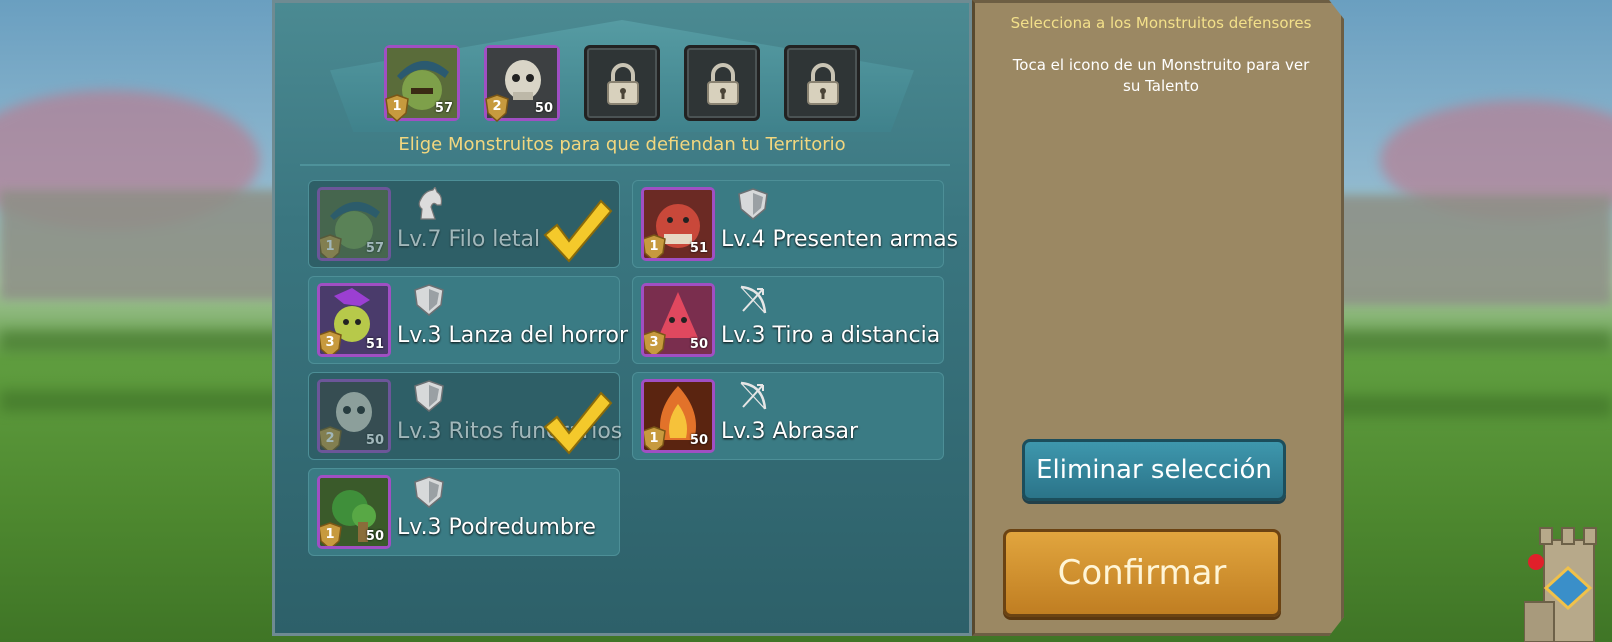 This screenshot has height=642, width=1612. What do you see at coordinates (1142, 573) in the screenshot?
I see `confirm-button: Confirmar` at bounding box center [1142, 573].